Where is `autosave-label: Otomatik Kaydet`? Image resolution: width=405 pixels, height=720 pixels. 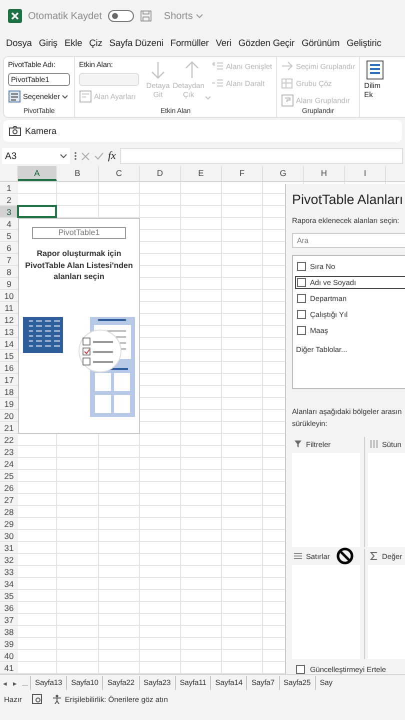
autosave-label: Otomatik Kaydet is located at coordinates (65, 16).